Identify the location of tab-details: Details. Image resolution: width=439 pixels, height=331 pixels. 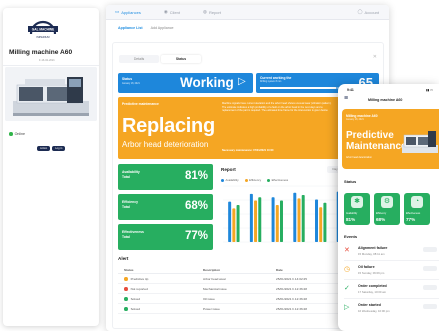
(139, 59).